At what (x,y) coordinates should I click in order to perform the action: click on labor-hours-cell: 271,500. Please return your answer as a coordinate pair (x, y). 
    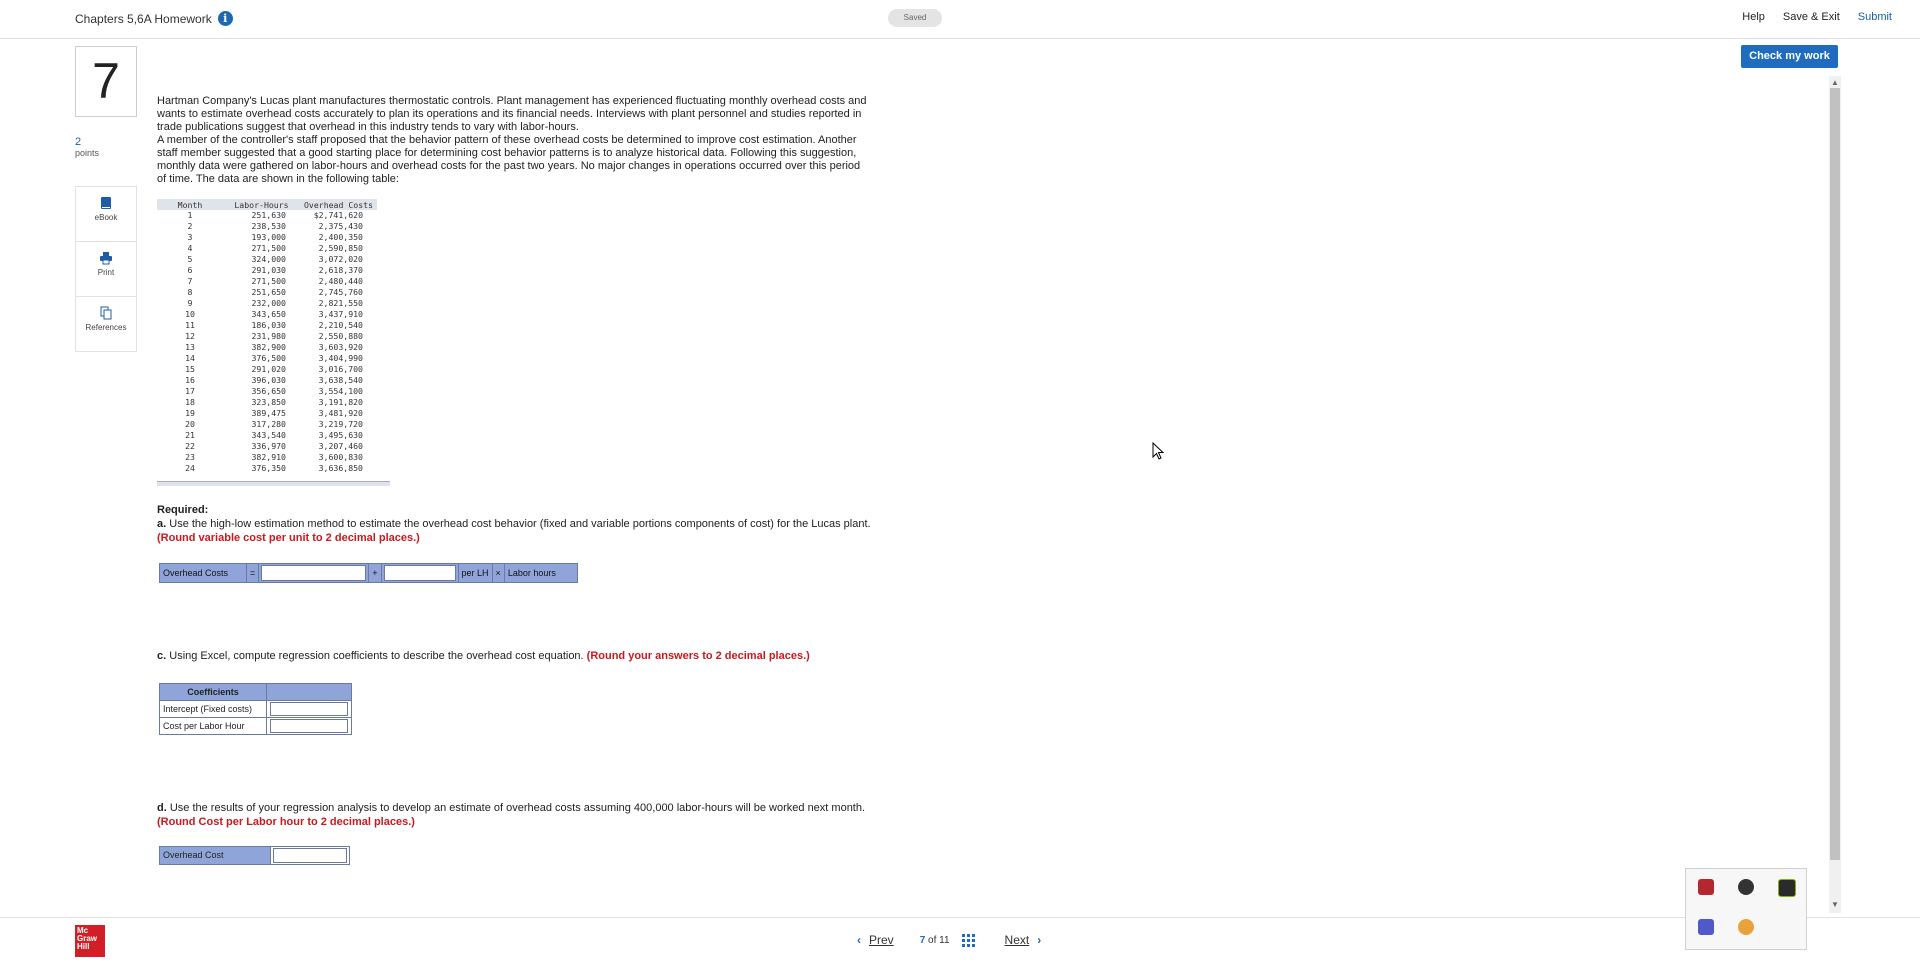
    Looking at the image, I should click on (268, 281).